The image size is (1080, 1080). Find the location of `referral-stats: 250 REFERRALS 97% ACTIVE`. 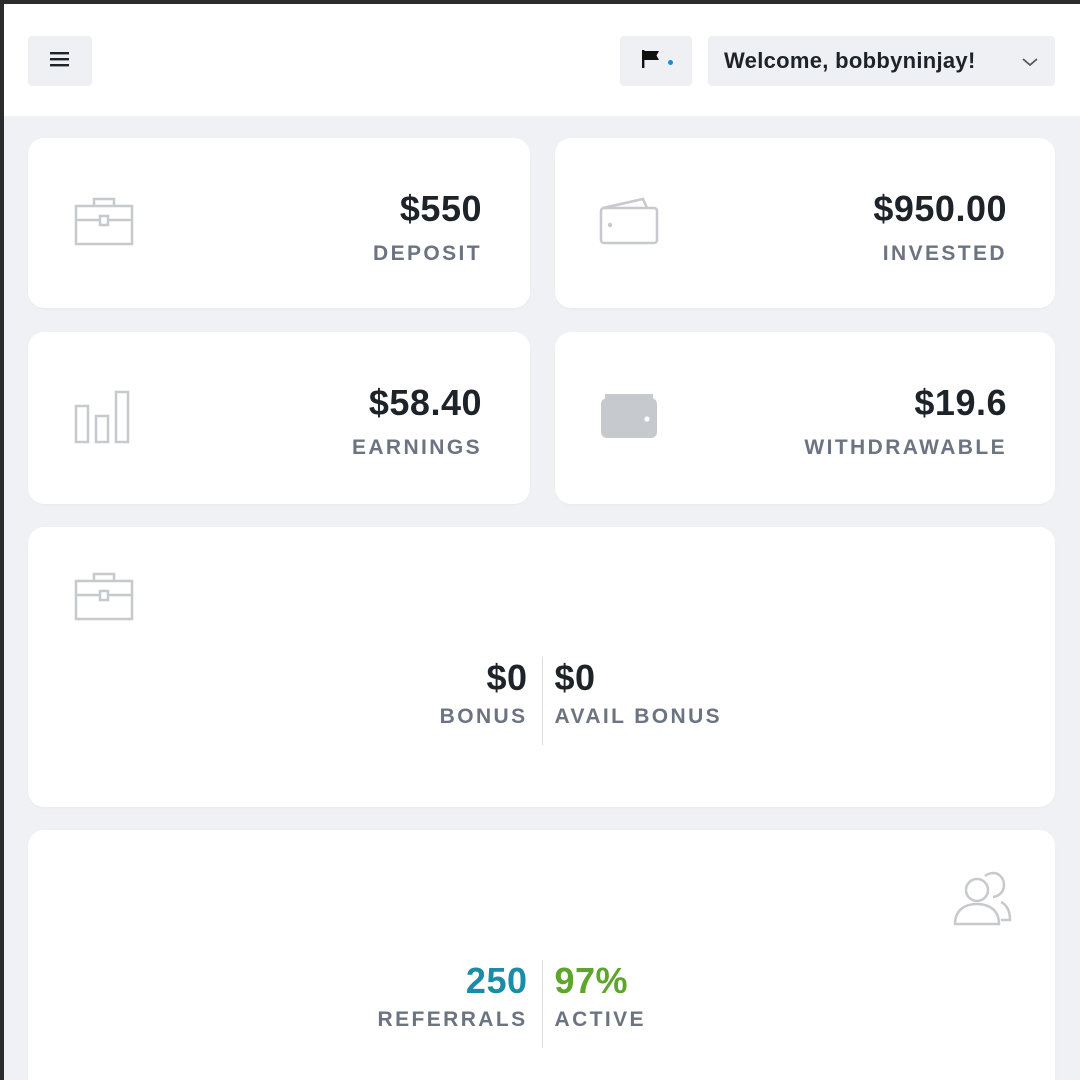

referral-stats: 250 REFERRALS 97% ACTIVE is located at coordinates (541, 1005).